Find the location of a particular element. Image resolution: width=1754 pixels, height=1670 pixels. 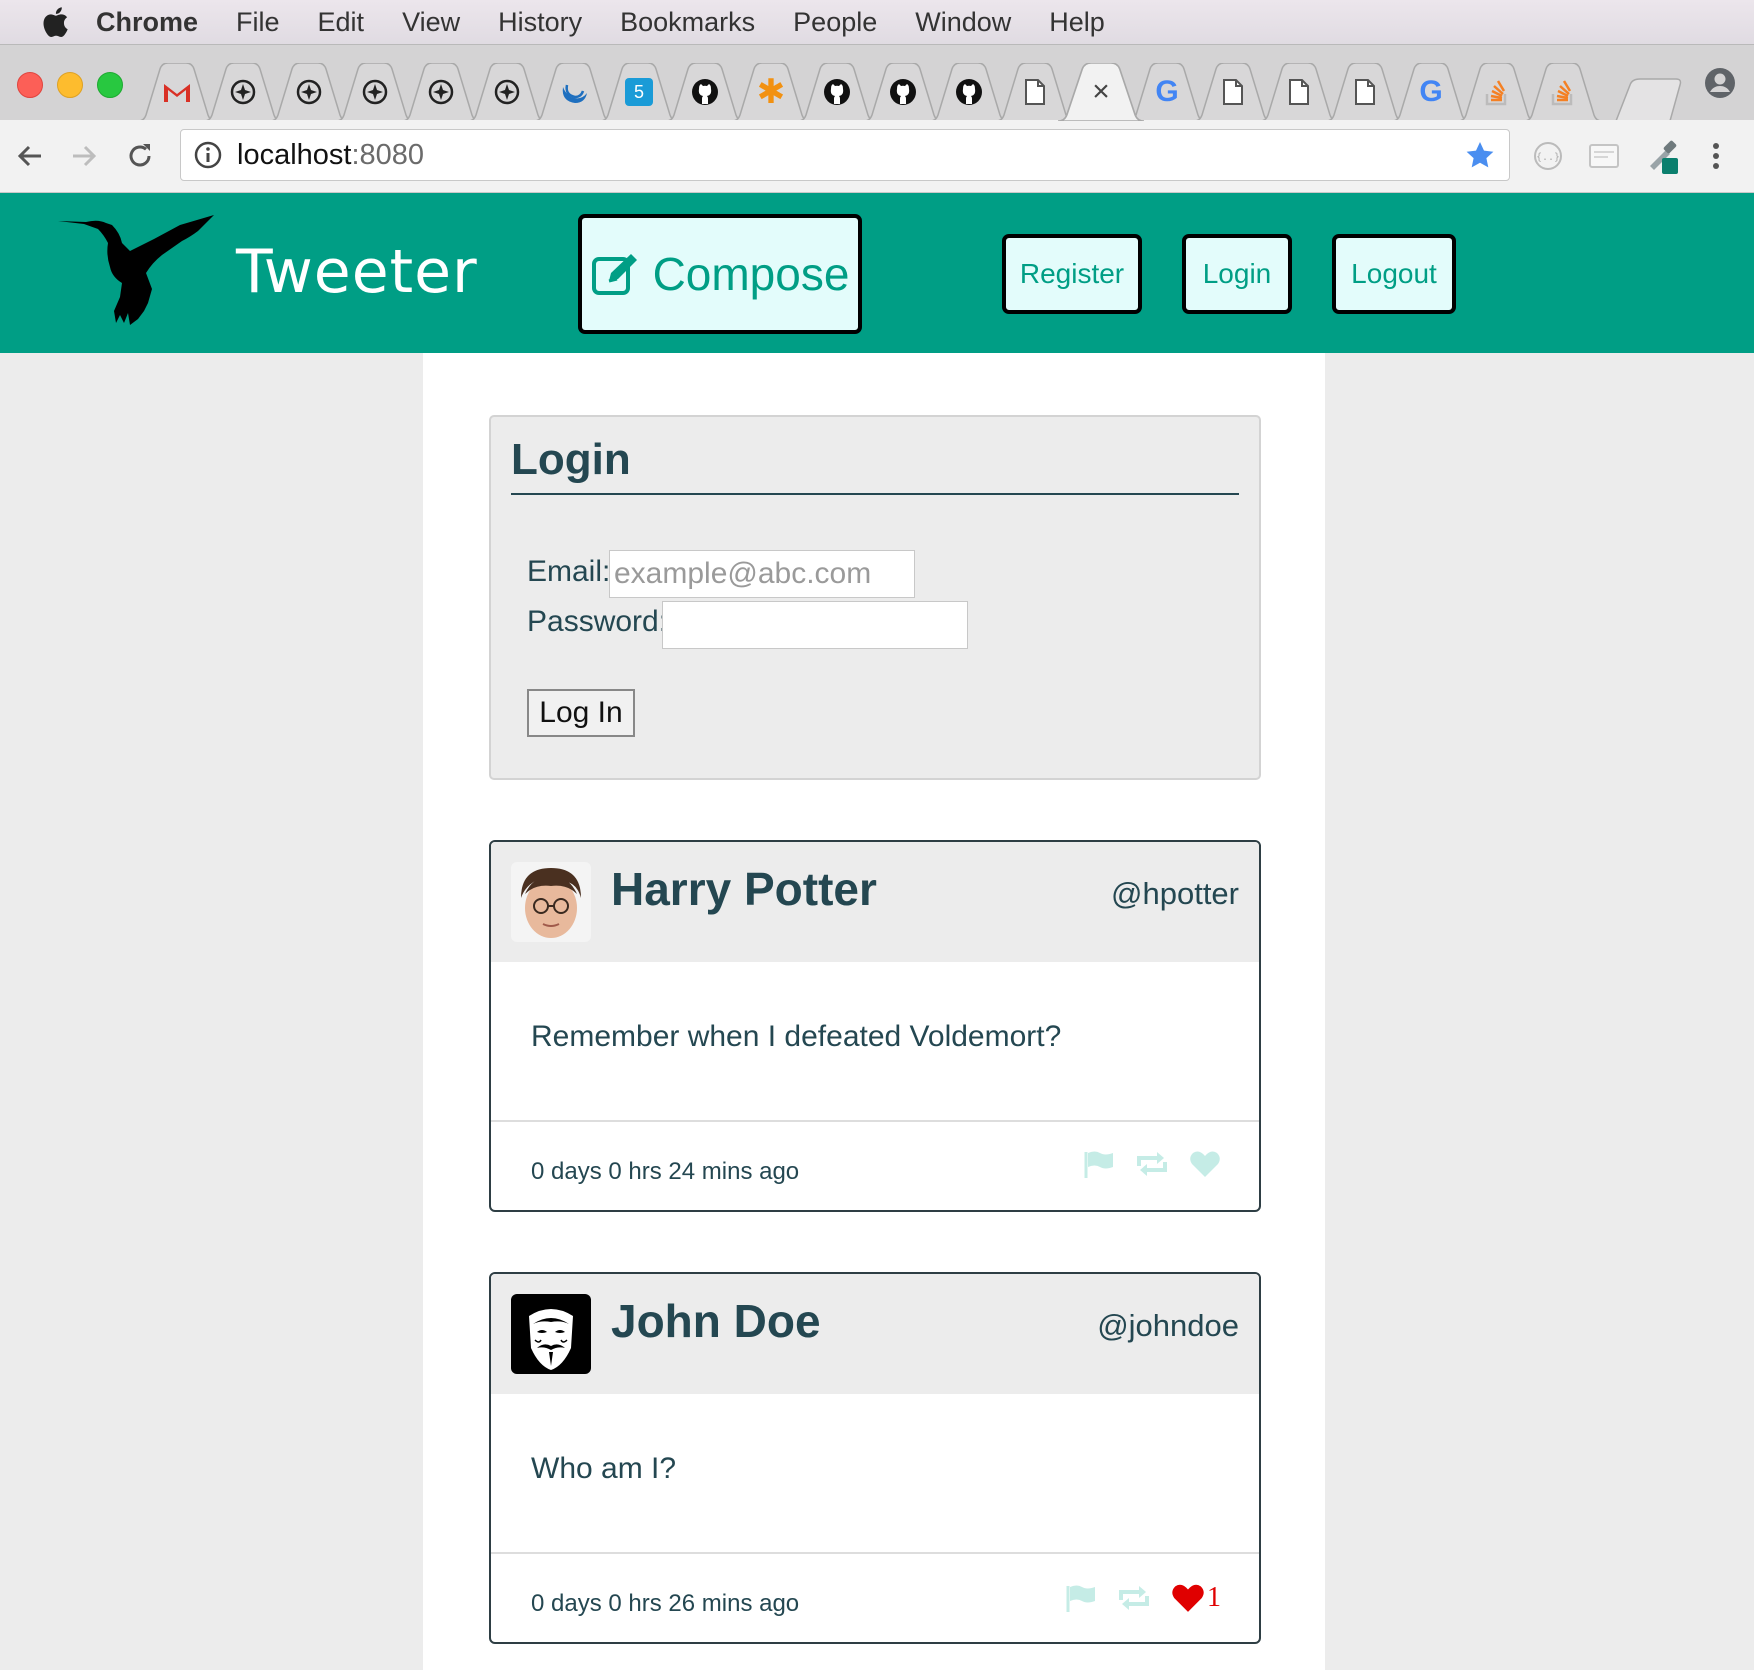

tweet-body: Remember when I defeated Voldemort? is located at coordinates (796, 1036).